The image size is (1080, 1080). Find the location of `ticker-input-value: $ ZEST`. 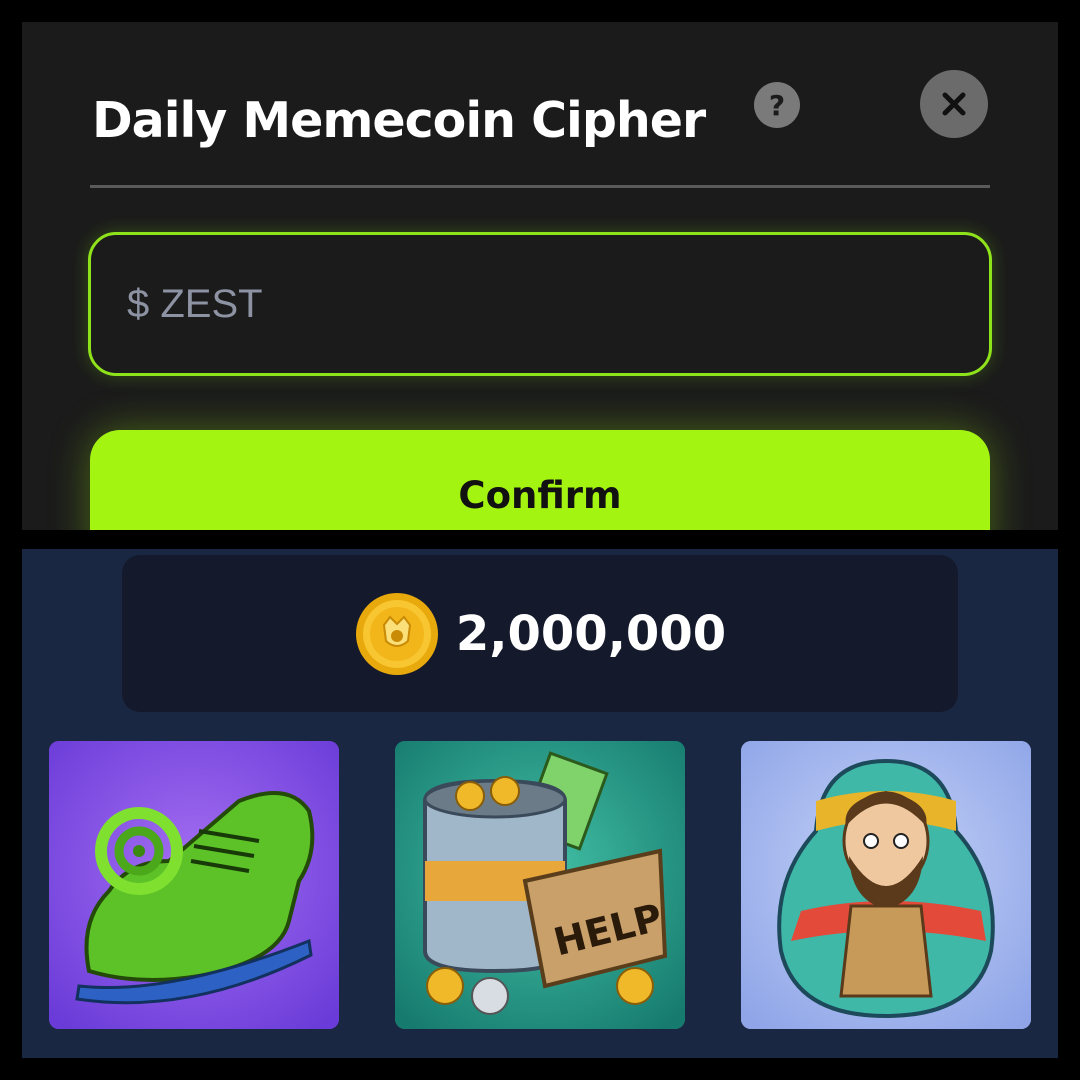

ticker-input-value: $ ZEST is located at coordinates (195, 303).